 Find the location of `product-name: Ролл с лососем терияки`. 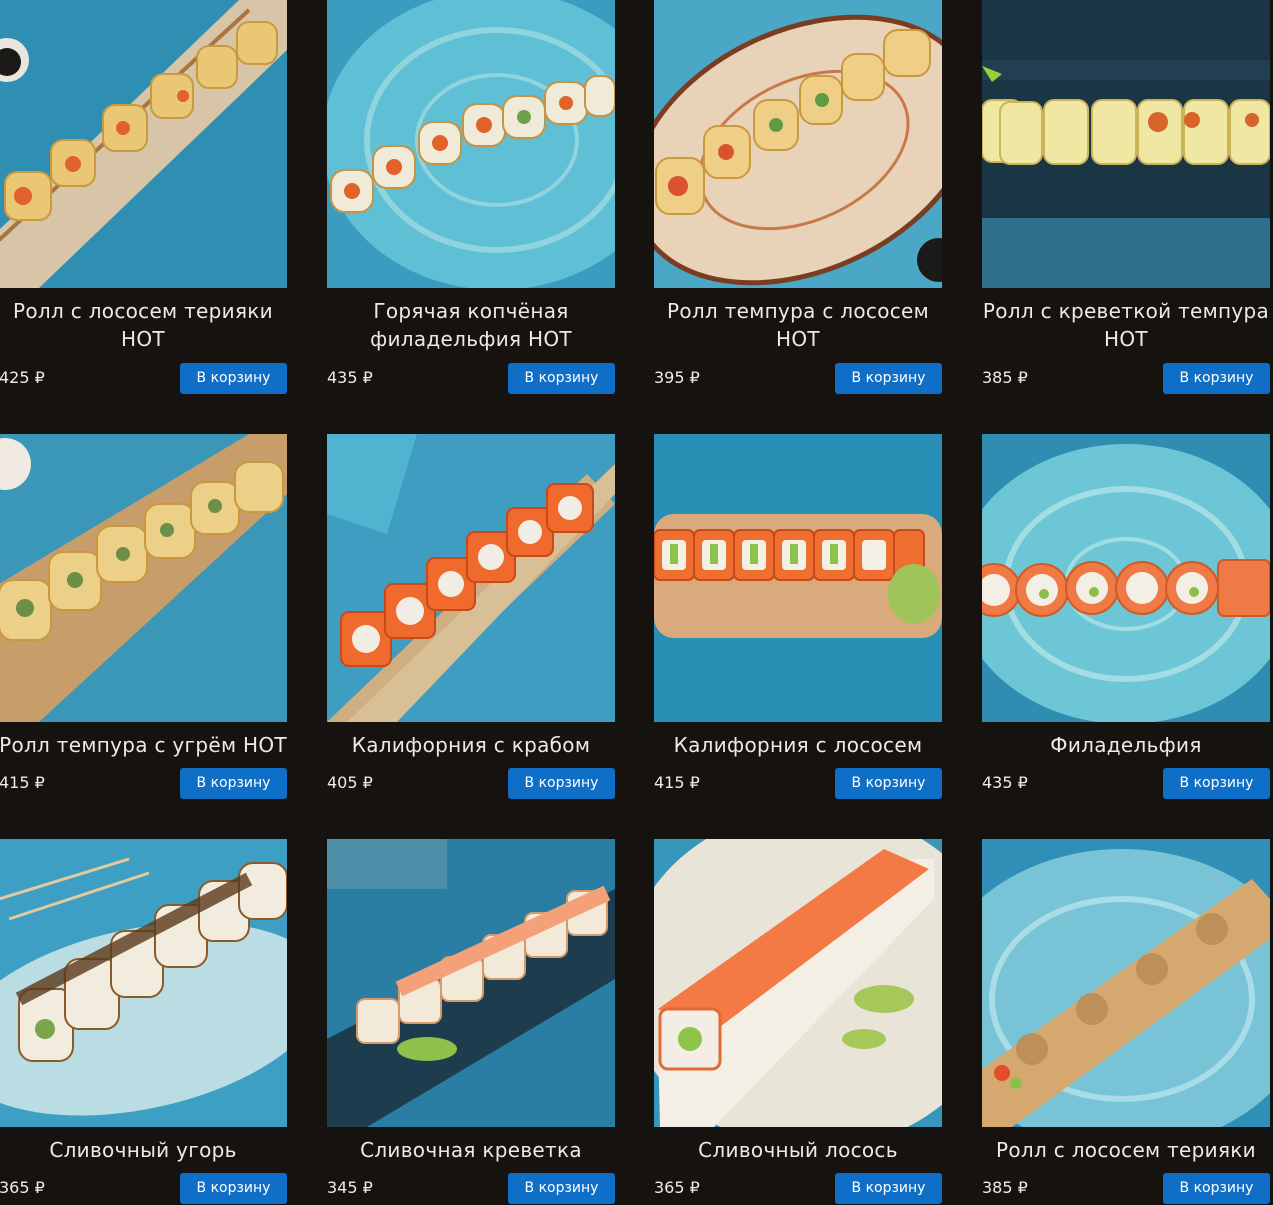

product-name: Ролл с лососем терияки is located at coordinates (1126, 1150).